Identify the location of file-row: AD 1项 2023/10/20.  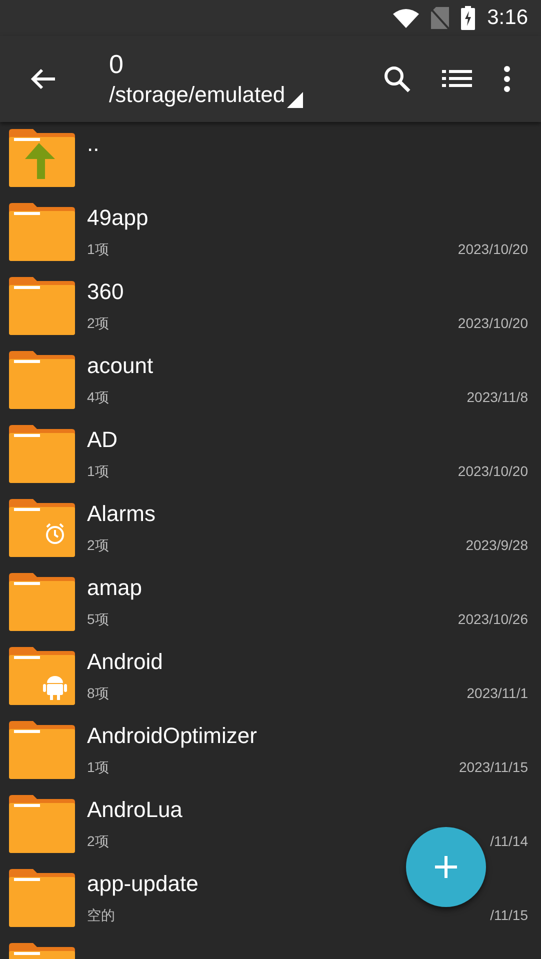
(270, 455).